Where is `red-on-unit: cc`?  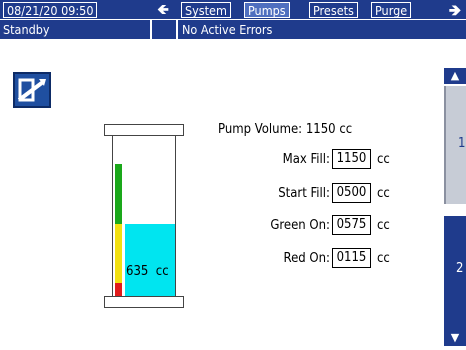
red-on-unit: cc is located at coordinates (383, 258).